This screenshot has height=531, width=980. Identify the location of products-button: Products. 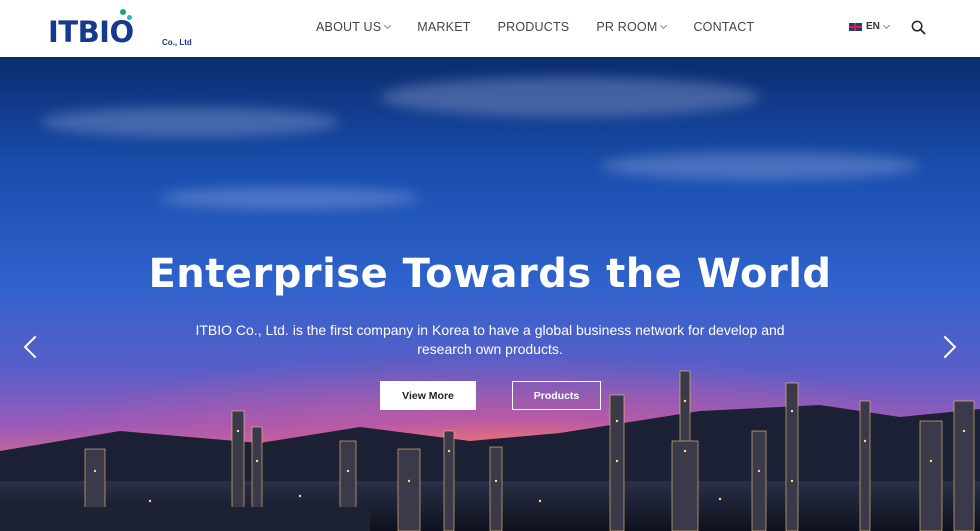
(556, 395).